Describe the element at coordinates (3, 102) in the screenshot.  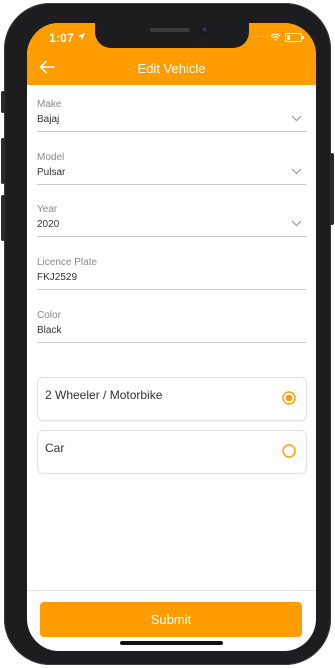
I see `silent-switch` at that location.